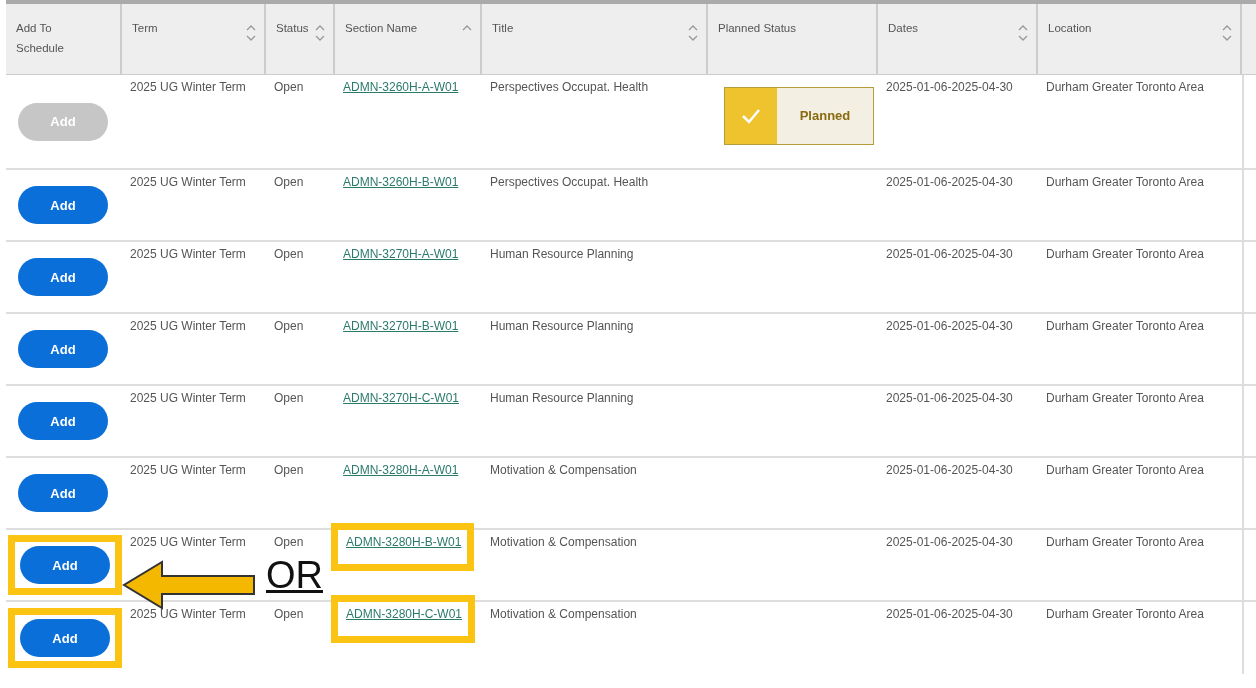 The height and width of the screenshot is (688, 1256). What do you see at coordinates (793, 39) in the screenshot?
I see `column-header: Planned Status` at bounding box center [793, 39].